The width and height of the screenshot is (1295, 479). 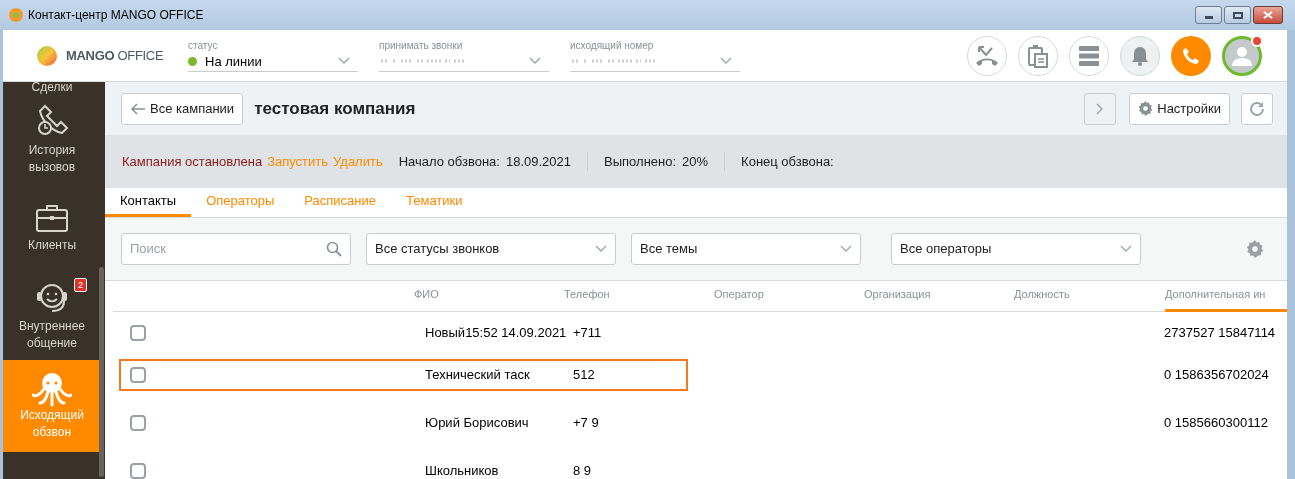 I want to click on sidebar-label: Исходящий обзвон, so click(x=52, y=424).